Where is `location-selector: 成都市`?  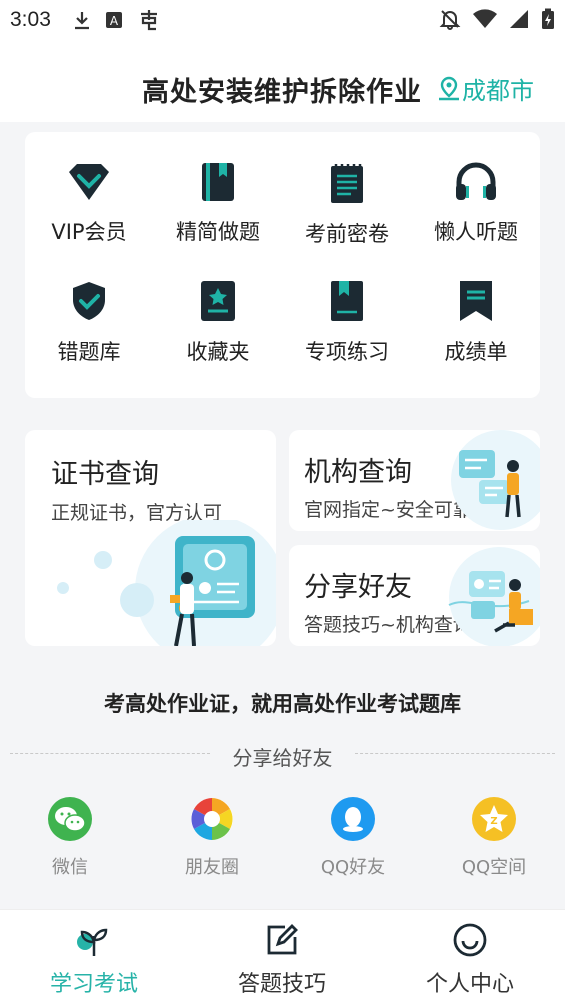
location-selector: 成都市 is located at coordinates (485, 88).